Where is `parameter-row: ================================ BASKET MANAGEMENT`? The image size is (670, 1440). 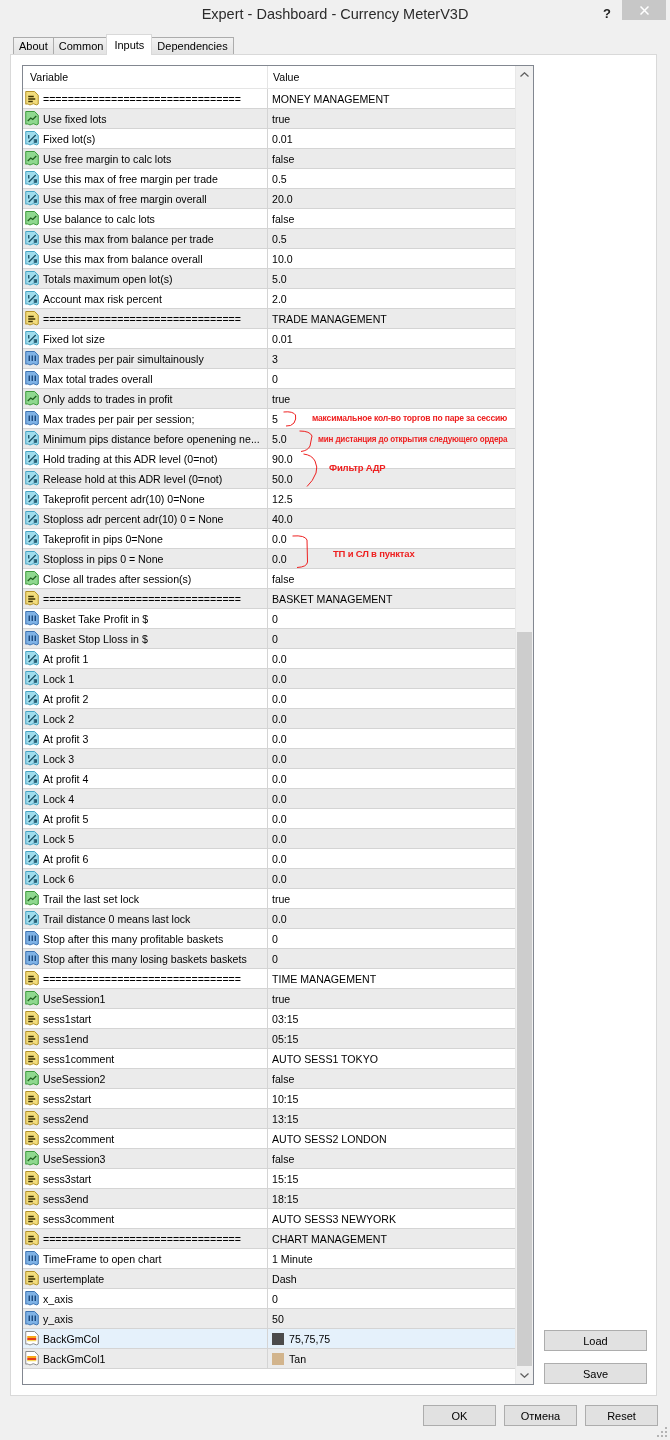
parameter-row: ================================ BASKET MANAGEMENT is located at coordinates (269, 599).